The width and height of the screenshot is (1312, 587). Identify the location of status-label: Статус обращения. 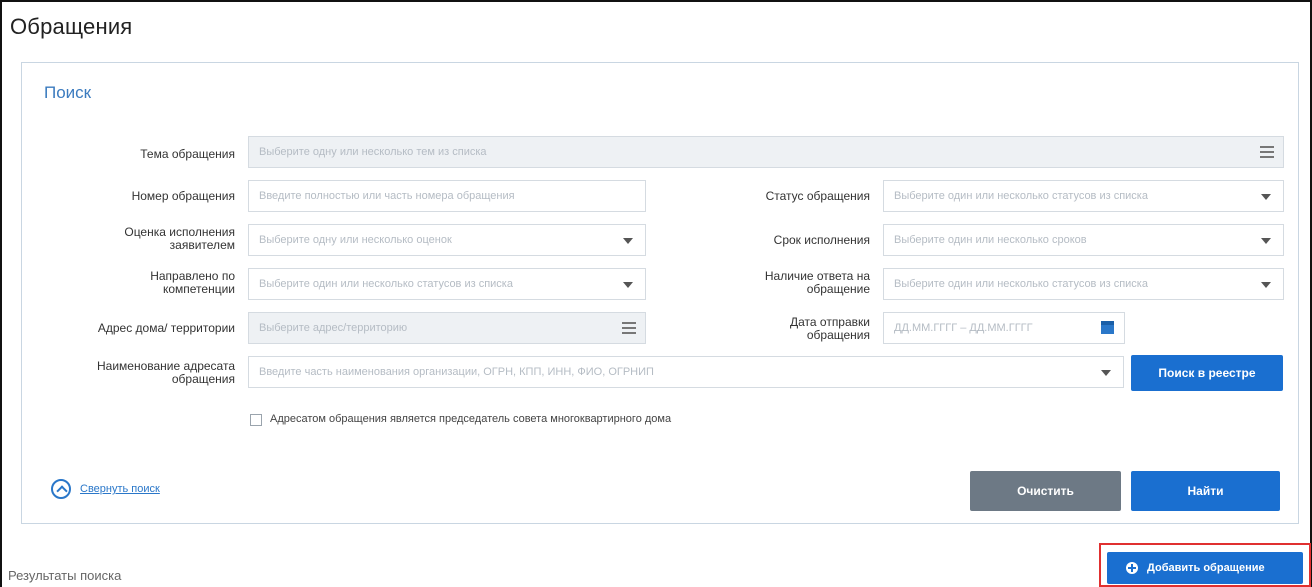
(817, 196).